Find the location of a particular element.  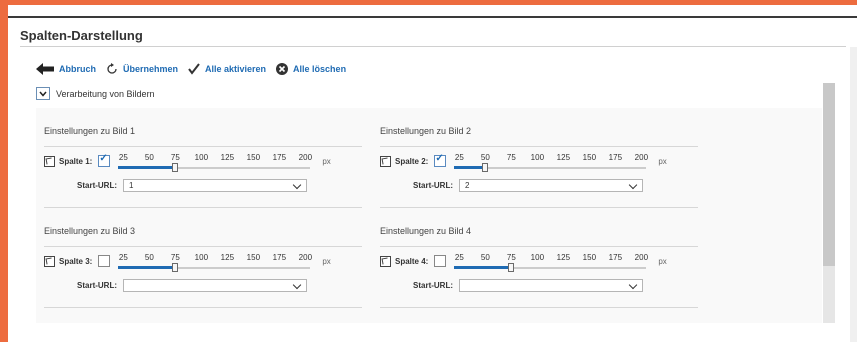

section-label: Verarbeitung von Bildern is located at coordinates (105, 93).